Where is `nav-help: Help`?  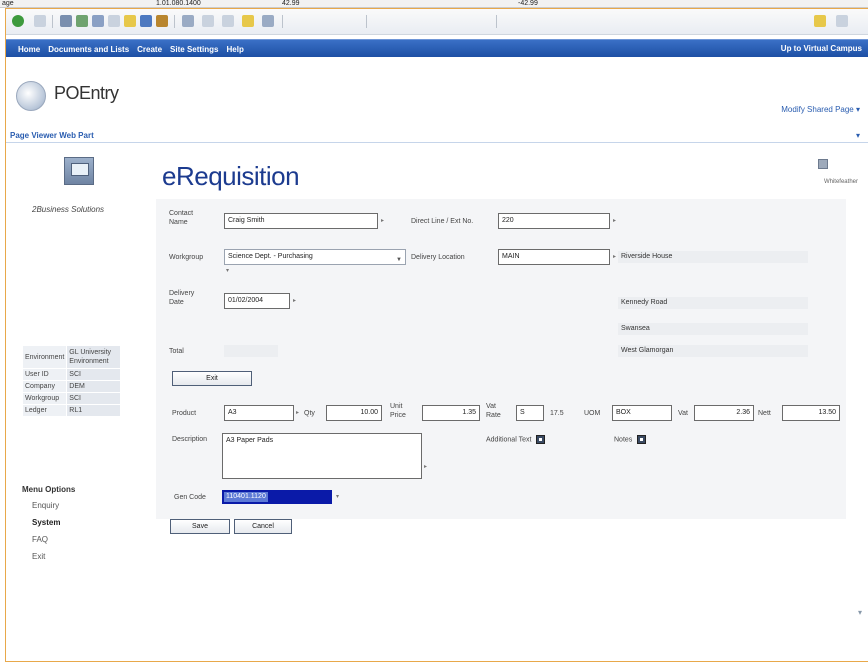
nav-help: Help is located at coordinates (235, 49).